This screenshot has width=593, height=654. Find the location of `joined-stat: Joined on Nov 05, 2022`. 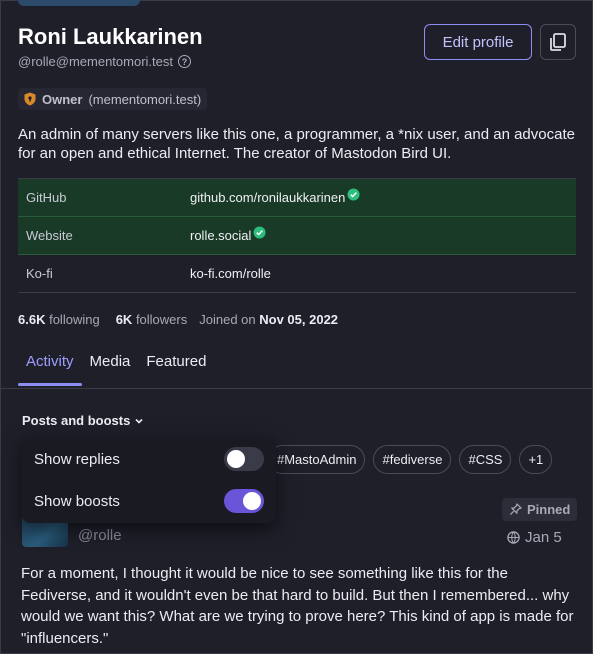

joined-stat: Joined on Nov 05, 2022 is located at coordinates (269, 319).